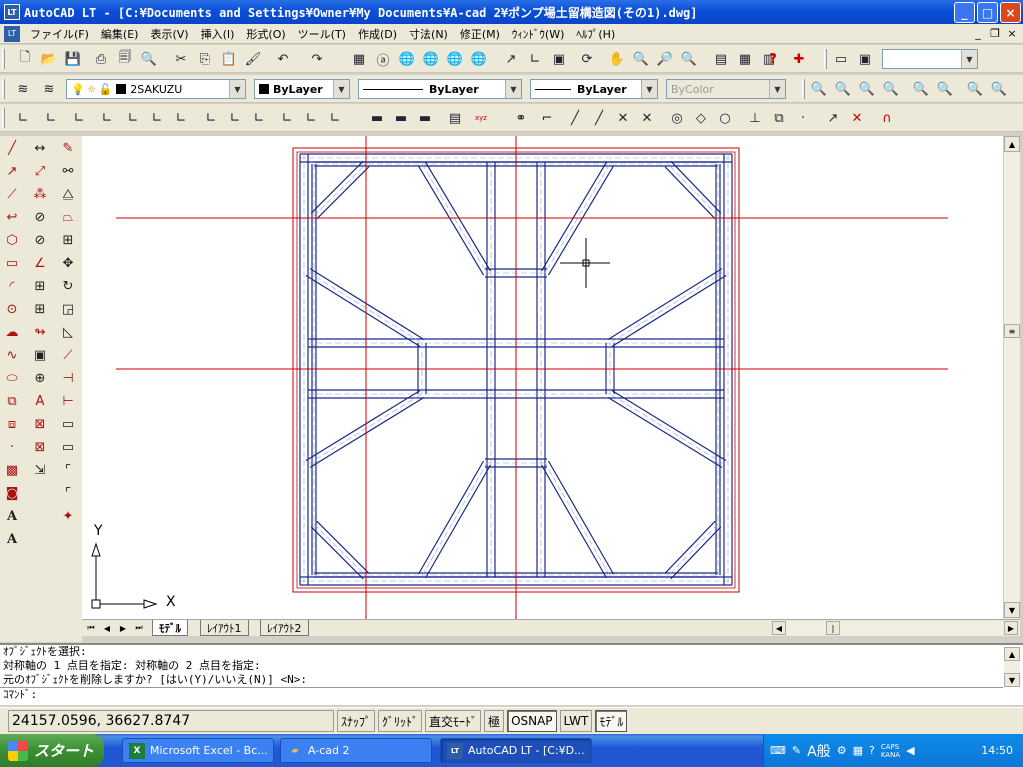 The image size is (1023, 767). I want to click on find-icon: 🔍, so click(149, 59).